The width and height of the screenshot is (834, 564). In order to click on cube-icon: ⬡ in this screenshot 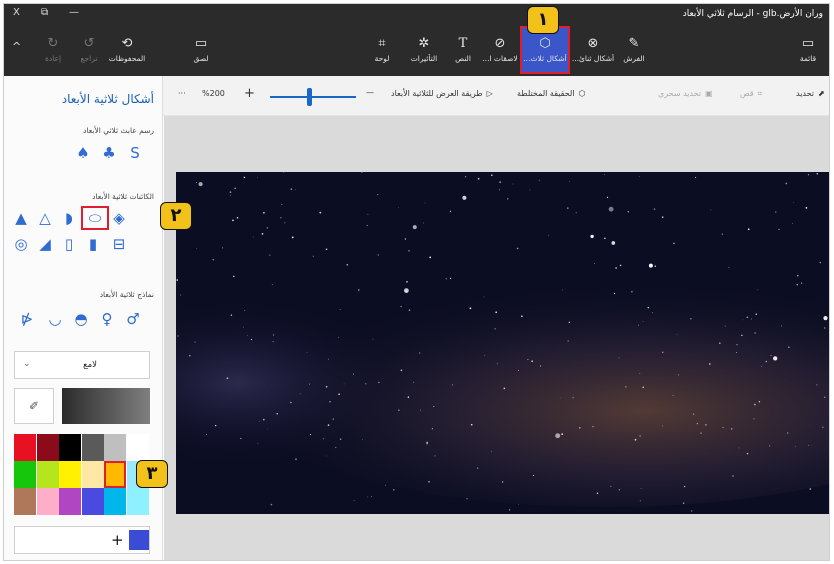, I will do `click(545, 43)`.